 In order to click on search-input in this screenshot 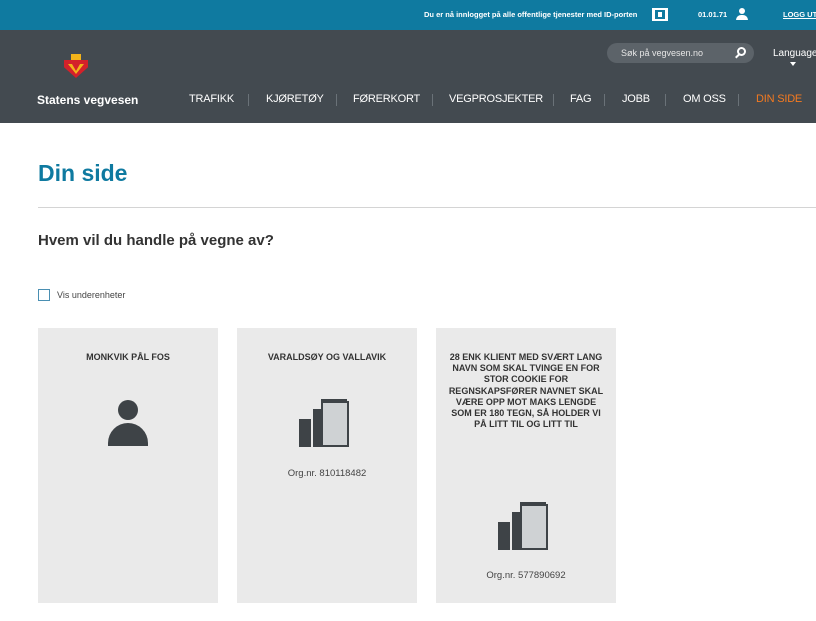, I will do `click(676, 53)`.